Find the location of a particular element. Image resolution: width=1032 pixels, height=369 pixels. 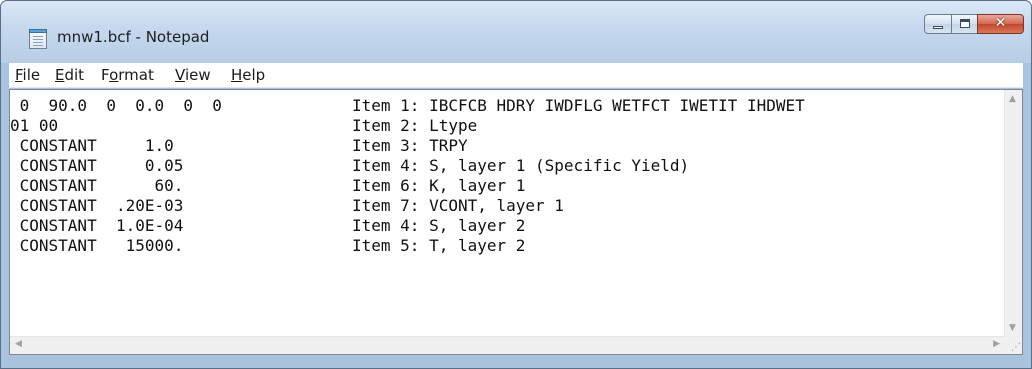

vertical-scrollbar: ▲ ▼ is located at coordinates (1013, 213).